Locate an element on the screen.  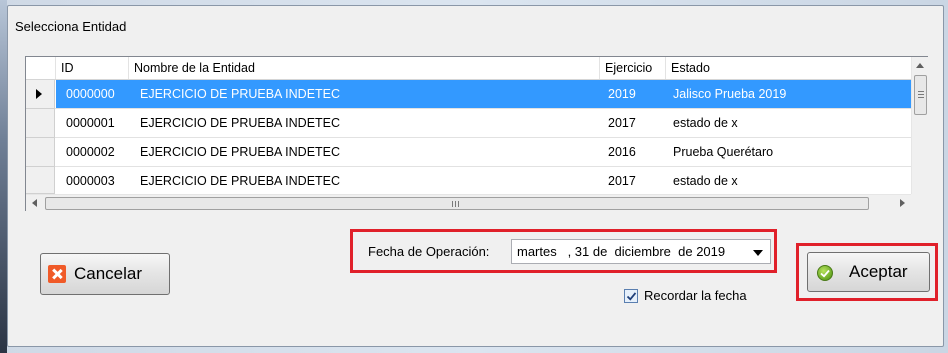
cell-id: 0000001 is located at coordinates (97, 123).